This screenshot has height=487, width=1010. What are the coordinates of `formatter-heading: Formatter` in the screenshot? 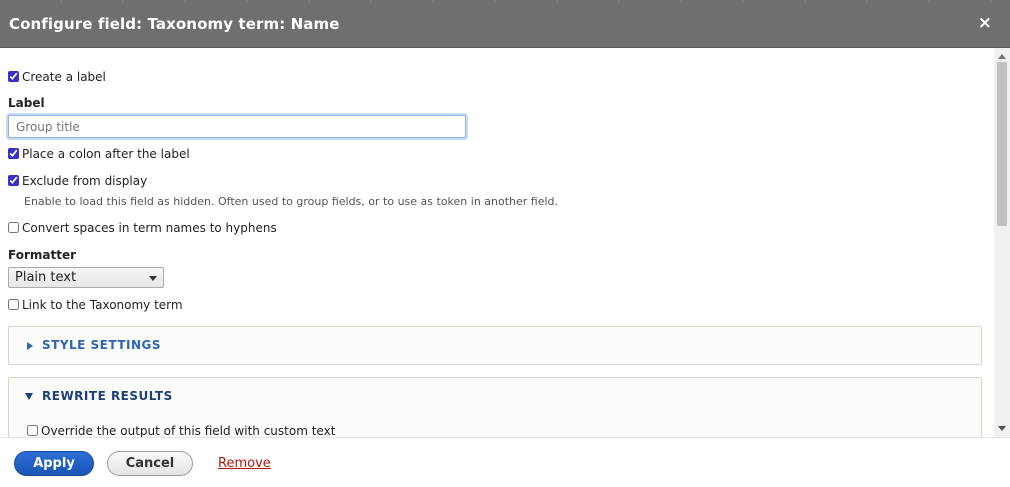 It's located at (42, 255).